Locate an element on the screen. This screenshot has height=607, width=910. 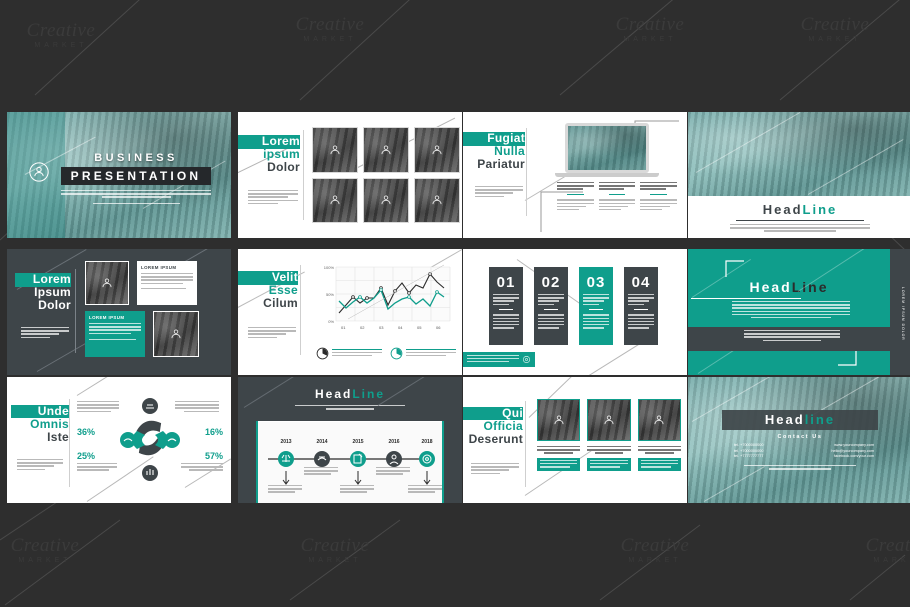
watermark-top-right: Creative MARKET is located at coordinates (650, 28).